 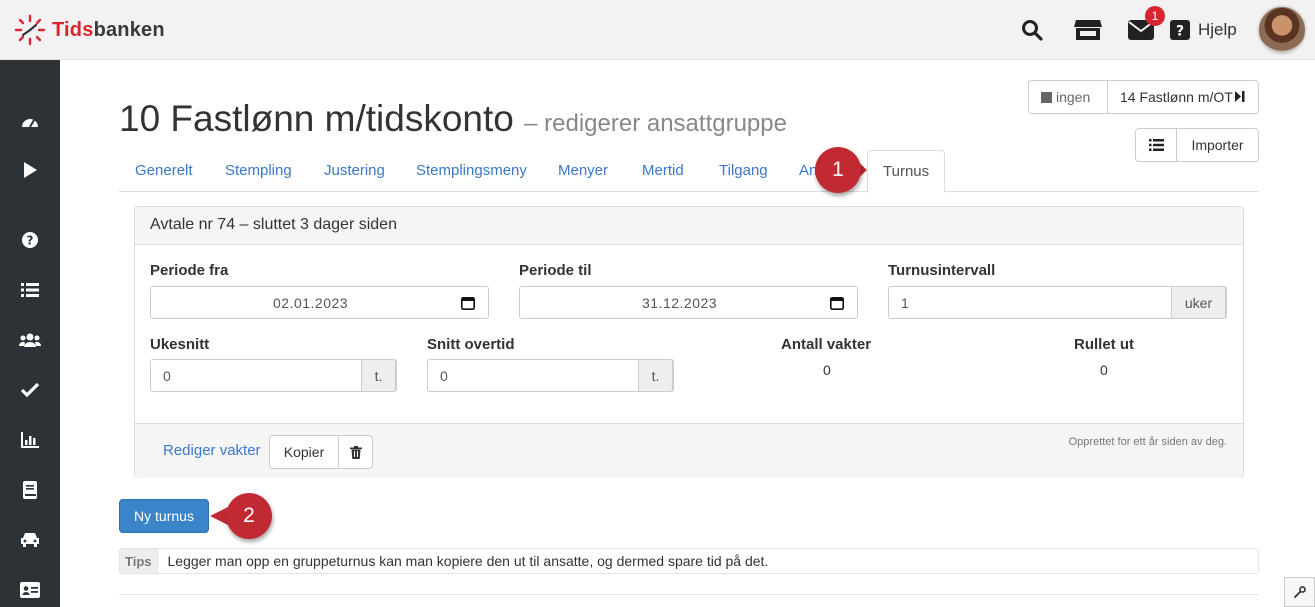 What do you see at coordinates (1217, 30) in the screenshot?
I see `help-link: Hjelp` at bounding box center [1217, 30].